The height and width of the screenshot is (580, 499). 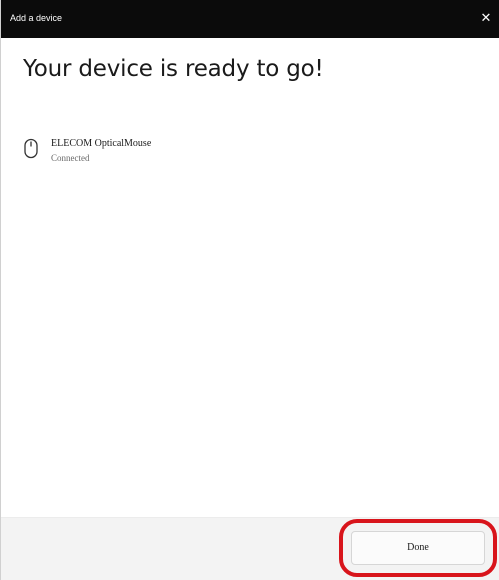 I want to click on device-name: ELECOM OpticalMouse, so click(x=101, y=143).